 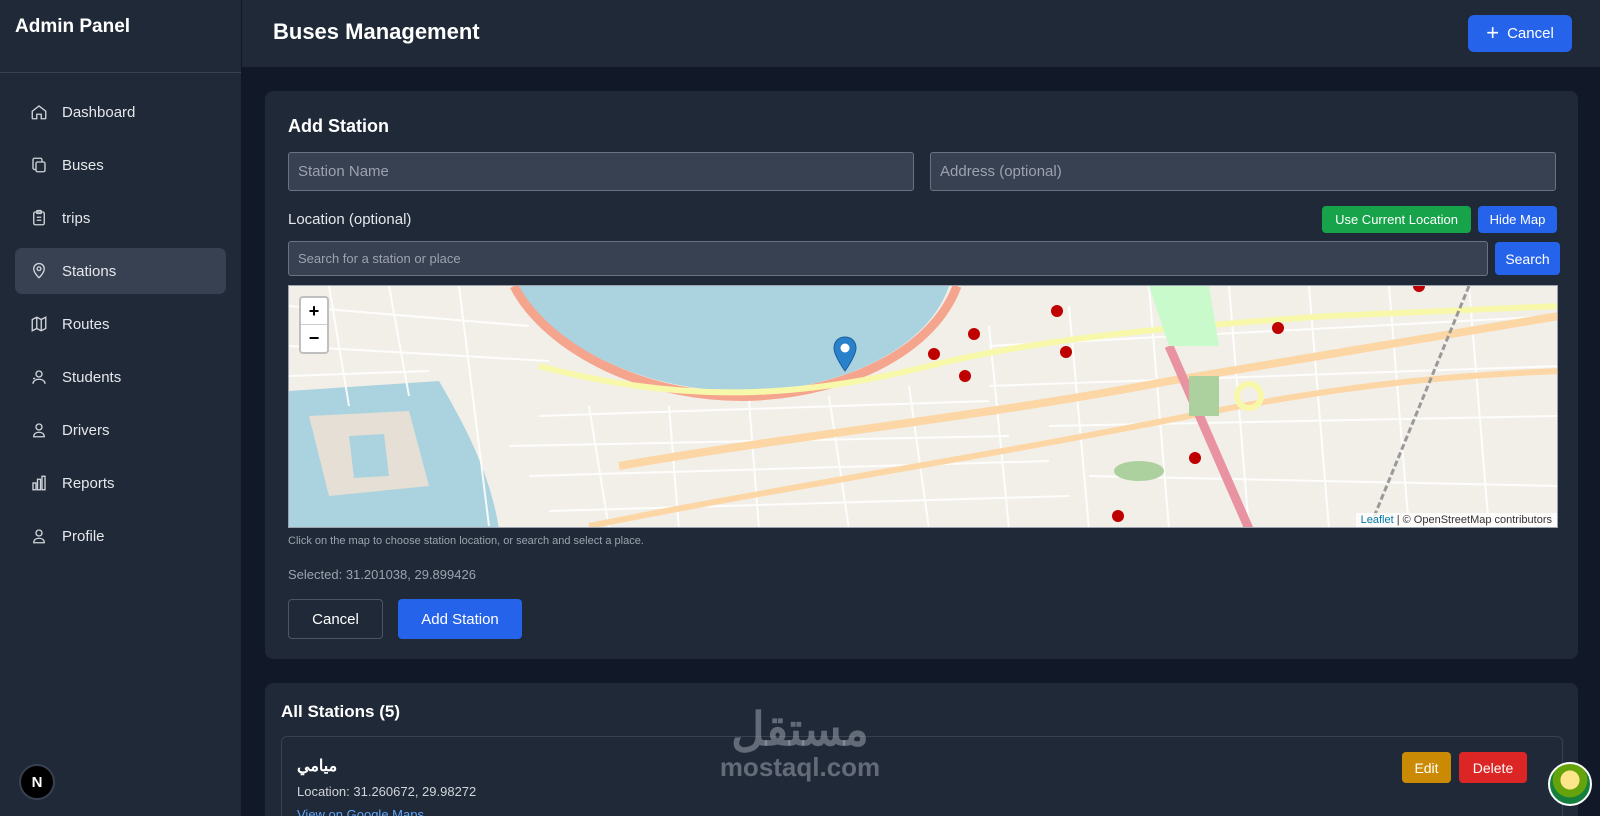 What do you see at coordinates (99, 112) in the screenshot?
I see `sidebar-item-label: Dashboard` at bounding box center [99, 112].